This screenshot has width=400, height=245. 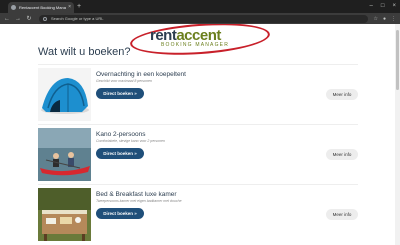 I want to click on browser-tab: Rentaccent Booking Manager ×, so click(x=41, y=7).